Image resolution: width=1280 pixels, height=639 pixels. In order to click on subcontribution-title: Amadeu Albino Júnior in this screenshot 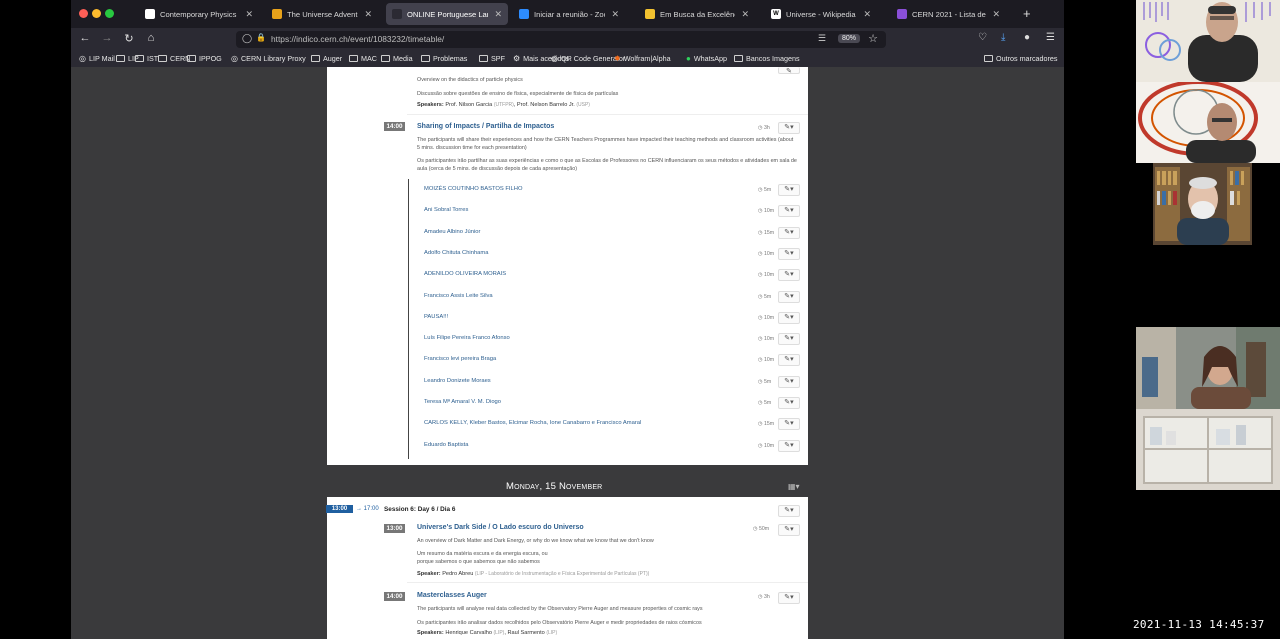, I will do `click(452, 232)`.